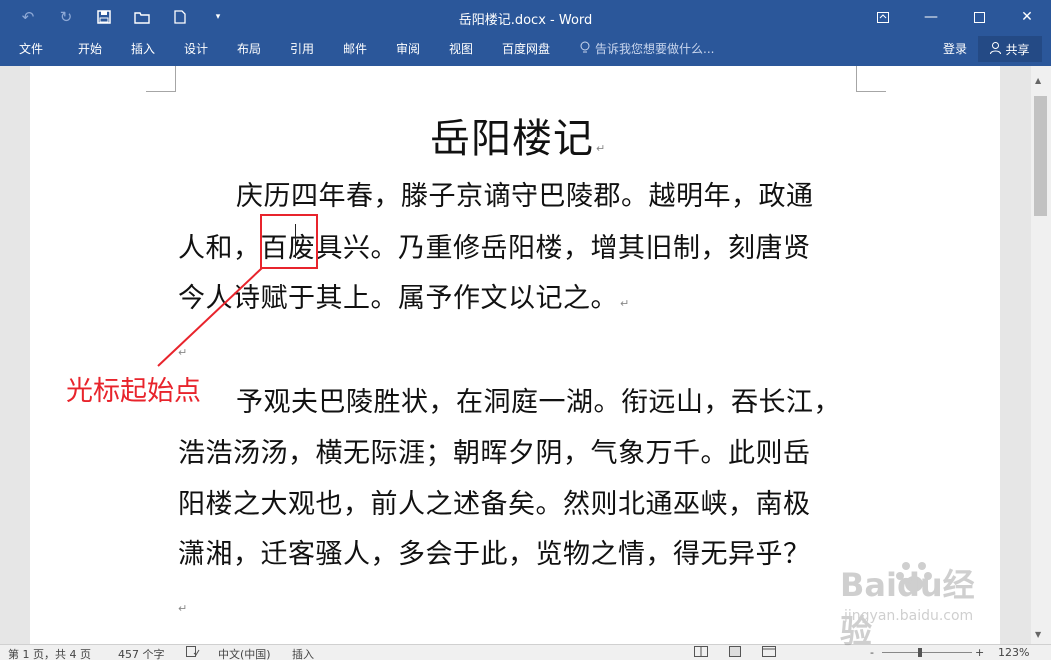 The width and height of the screenshot is (1051, 660). I want to click on scrollbar-thumb, so click(1040, 156).